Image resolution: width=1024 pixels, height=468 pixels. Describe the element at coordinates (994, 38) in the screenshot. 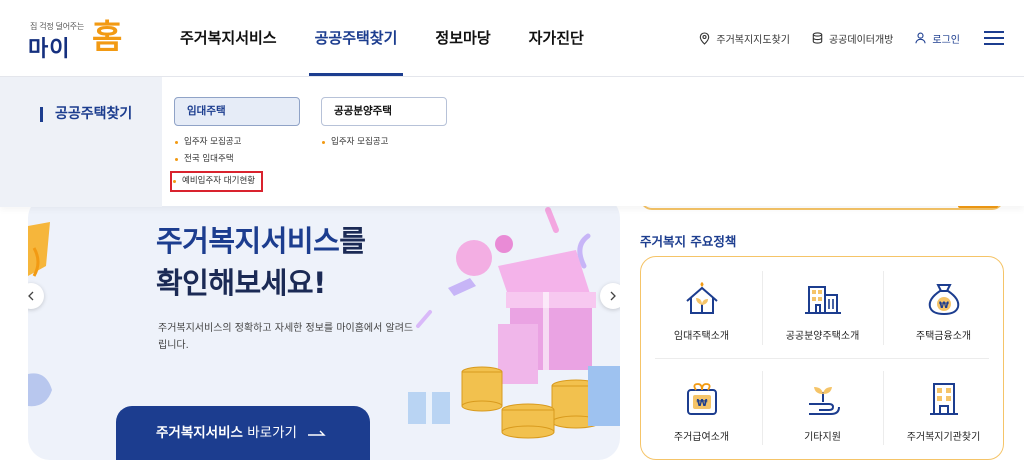

I see `hamburger-menu-icon` at that location.